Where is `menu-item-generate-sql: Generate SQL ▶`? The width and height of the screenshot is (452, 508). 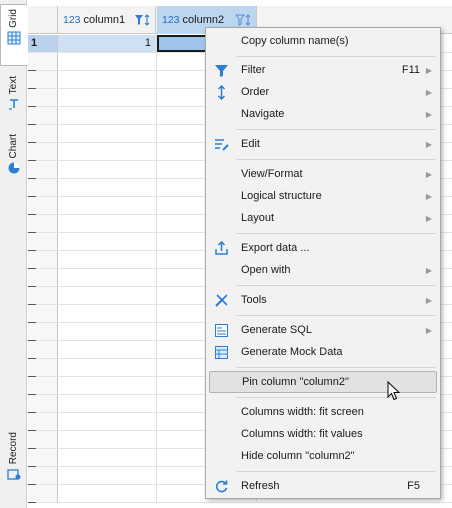 menu-item-generate-sql: Generate SQL ▶ is located at coordinates (323, 330).